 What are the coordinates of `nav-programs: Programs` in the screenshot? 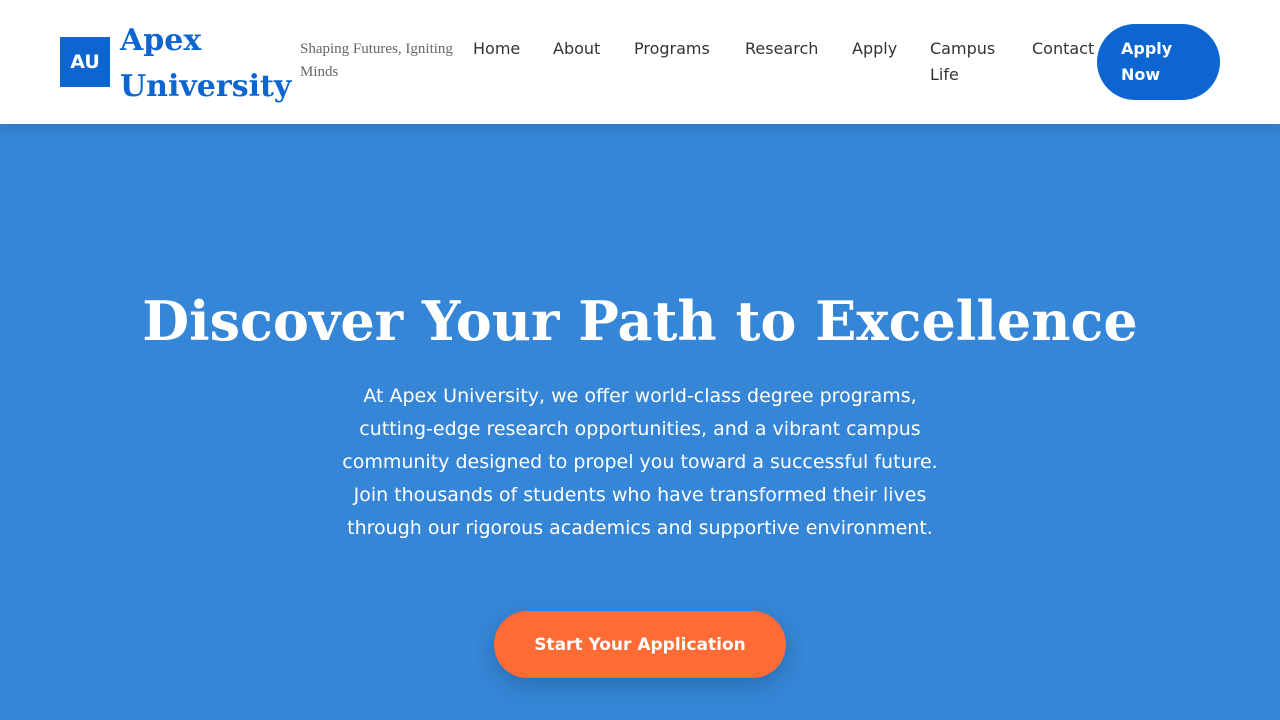 It's located at (672, 49).